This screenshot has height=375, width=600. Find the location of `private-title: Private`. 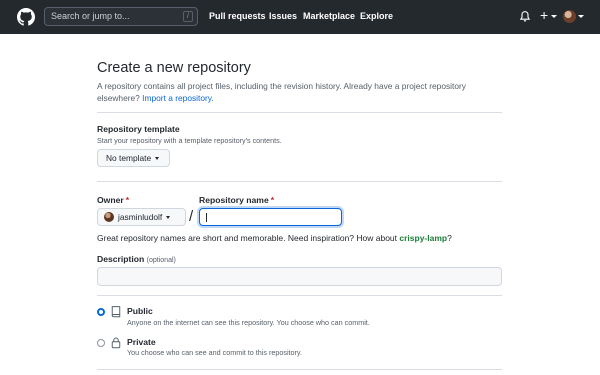

private-title: Private is located at coordinates (141, 342).